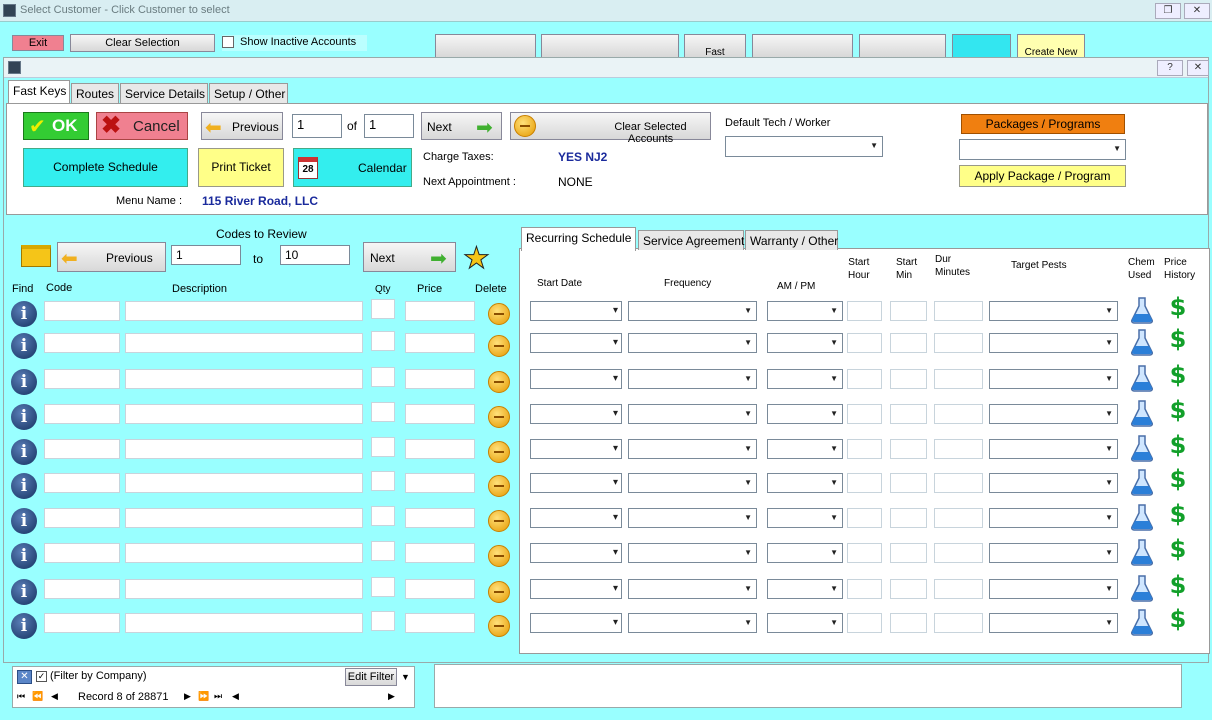 The height and width of the screenshot is (720, 1212). I want to click on tab-recurring-schedule: Recurring Schedule, so click(578, 239).